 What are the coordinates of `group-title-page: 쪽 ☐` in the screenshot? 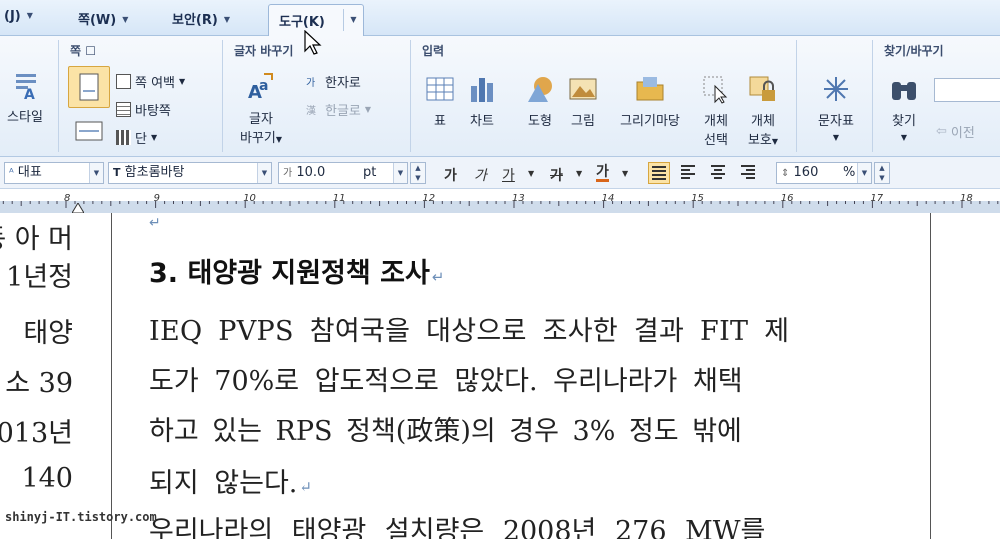 It's located at (83, 51).